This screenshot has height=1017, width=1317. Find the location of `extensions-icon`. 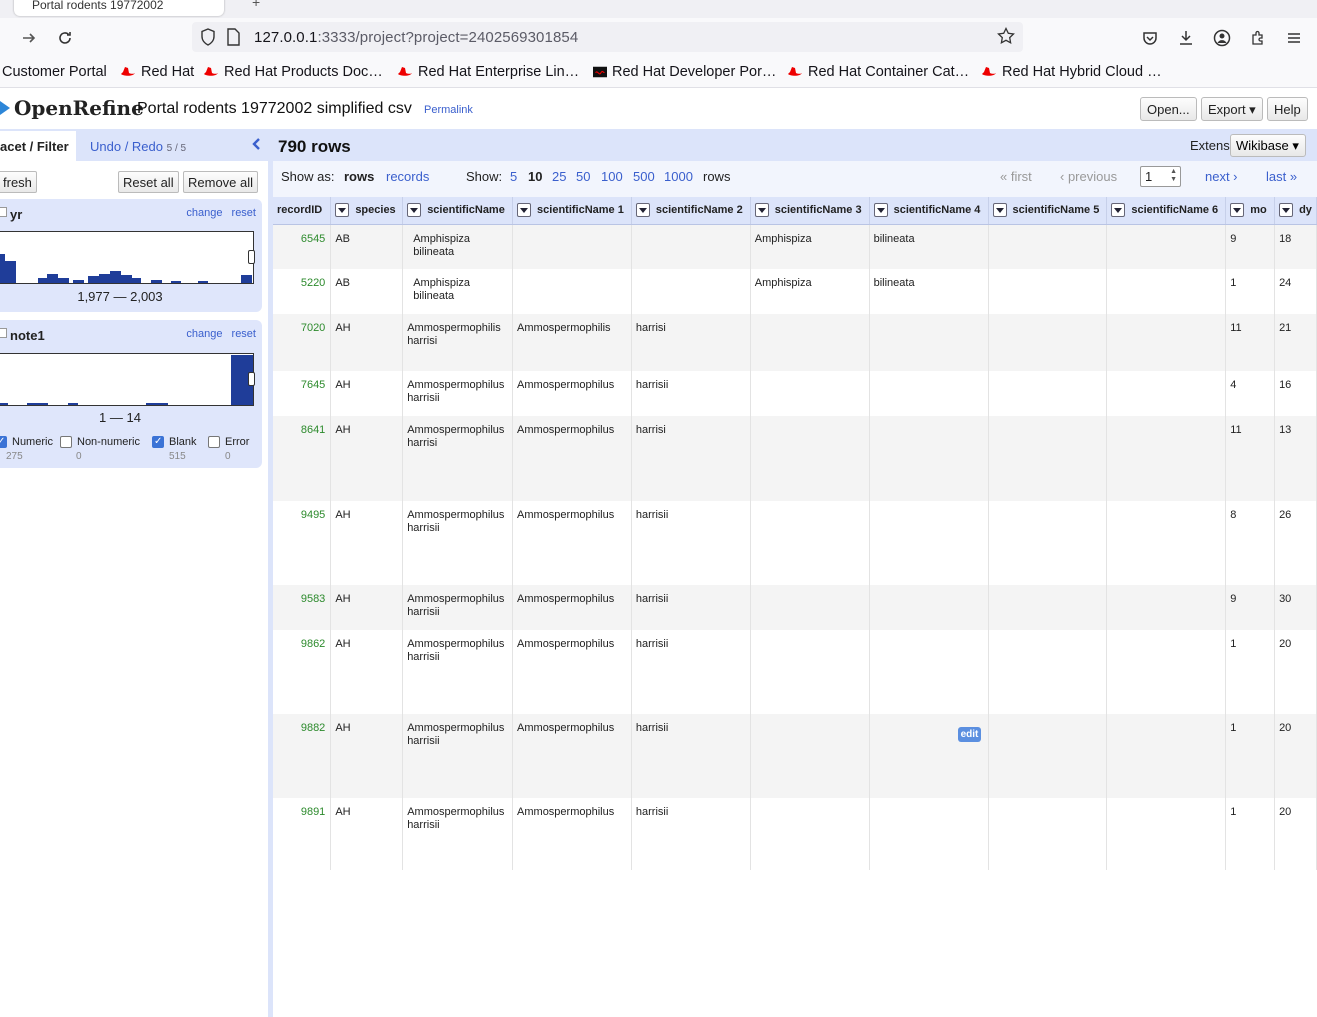

extensions-icon is located at coordinates (1258, 38).